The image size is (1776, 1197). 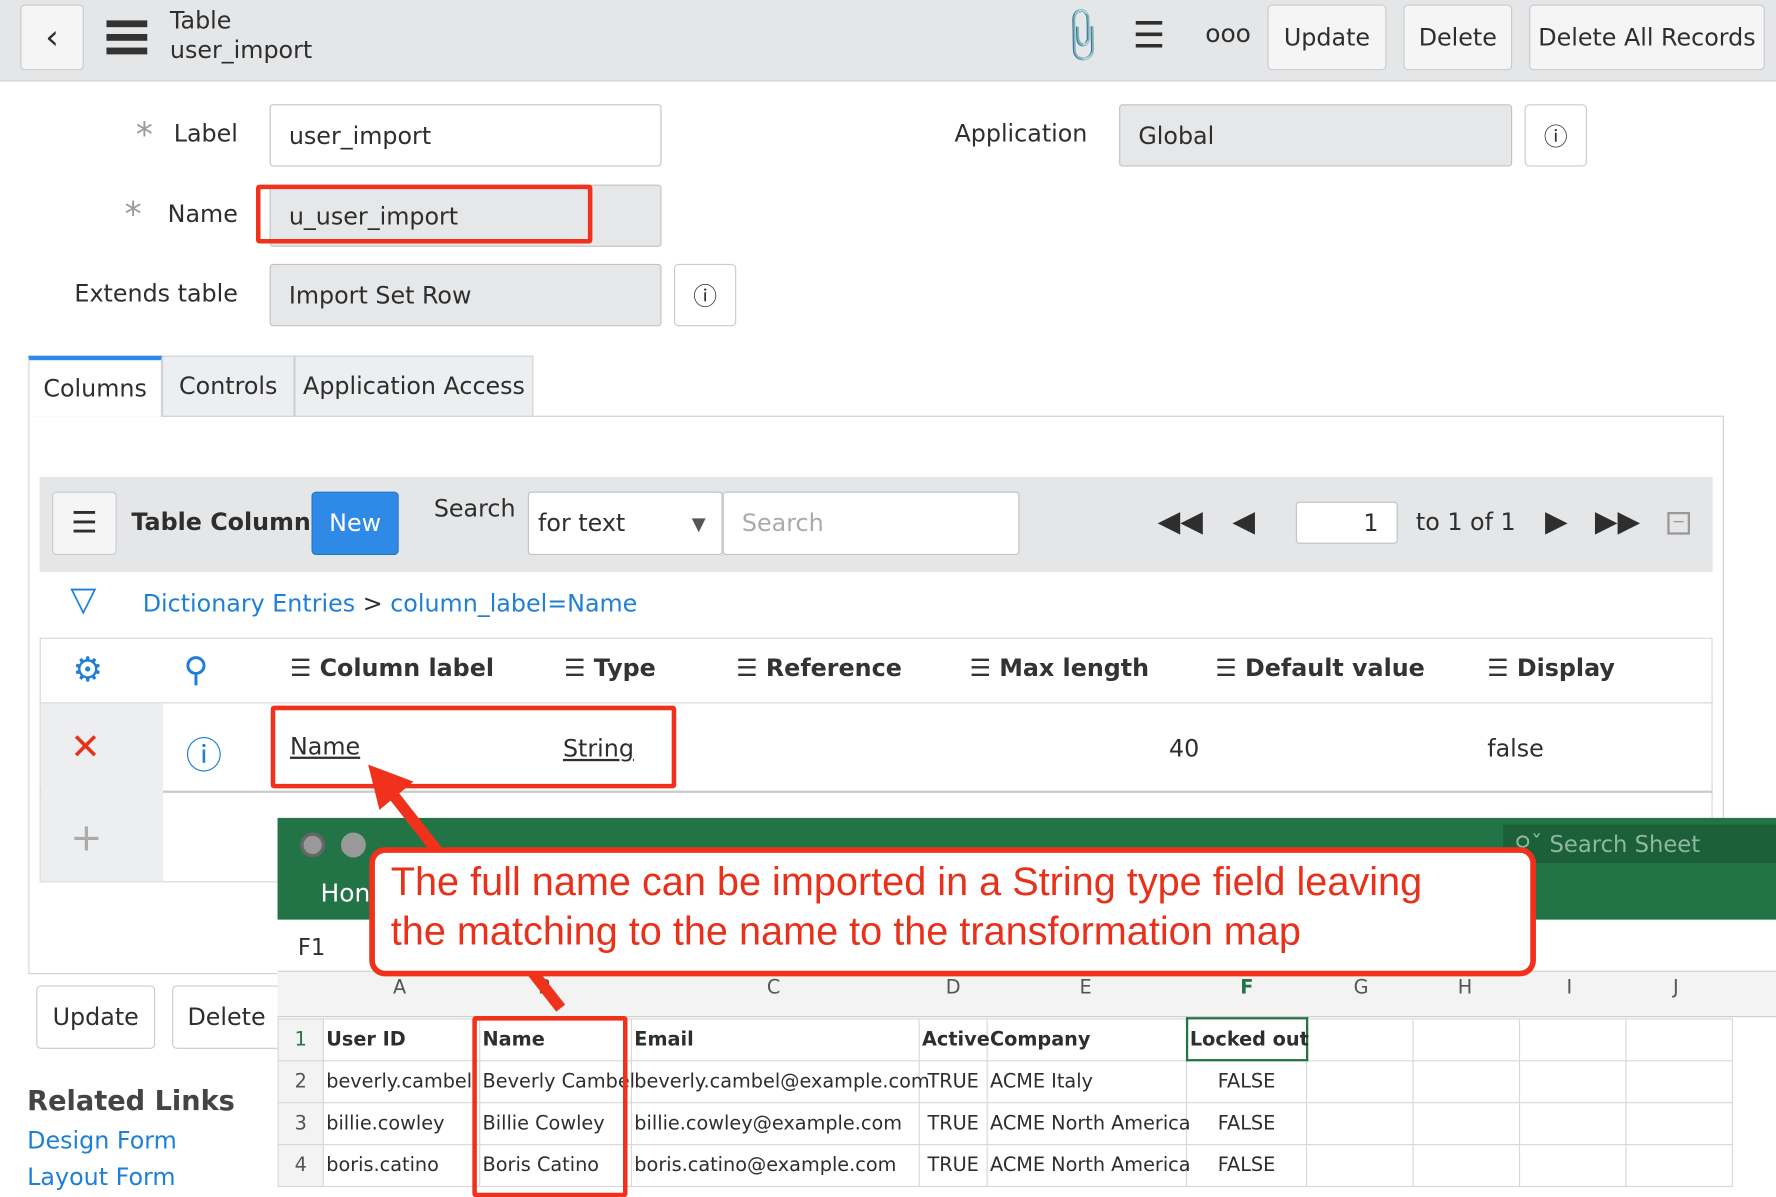 I want to click on delete-all-records-button: Delete All Records, so click(x=1647, y=37).